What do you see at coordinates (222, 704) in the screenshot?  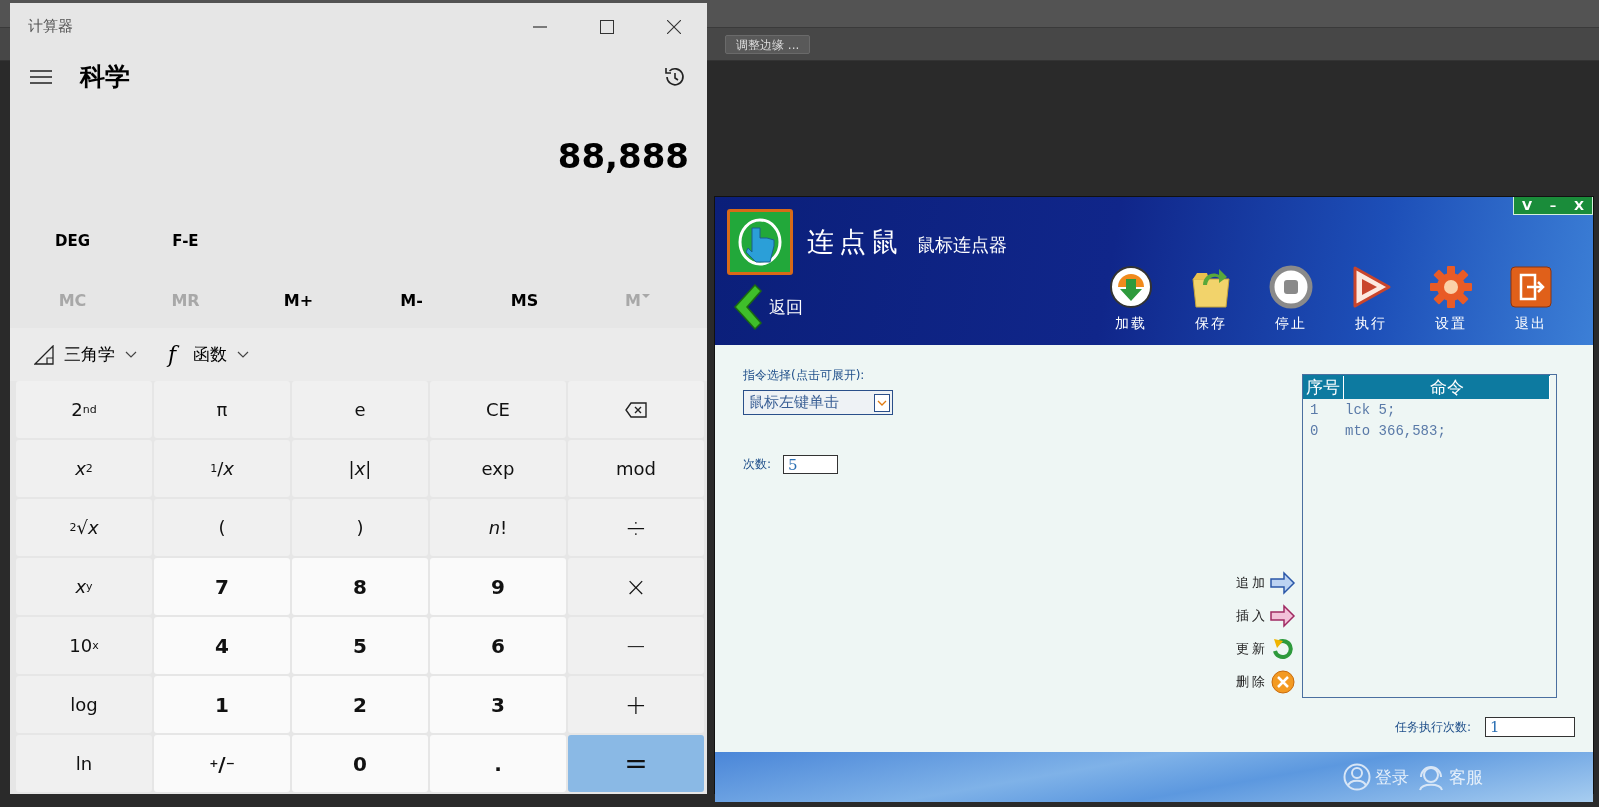 I see `key-button: 1` at bounding box center [222, 704].